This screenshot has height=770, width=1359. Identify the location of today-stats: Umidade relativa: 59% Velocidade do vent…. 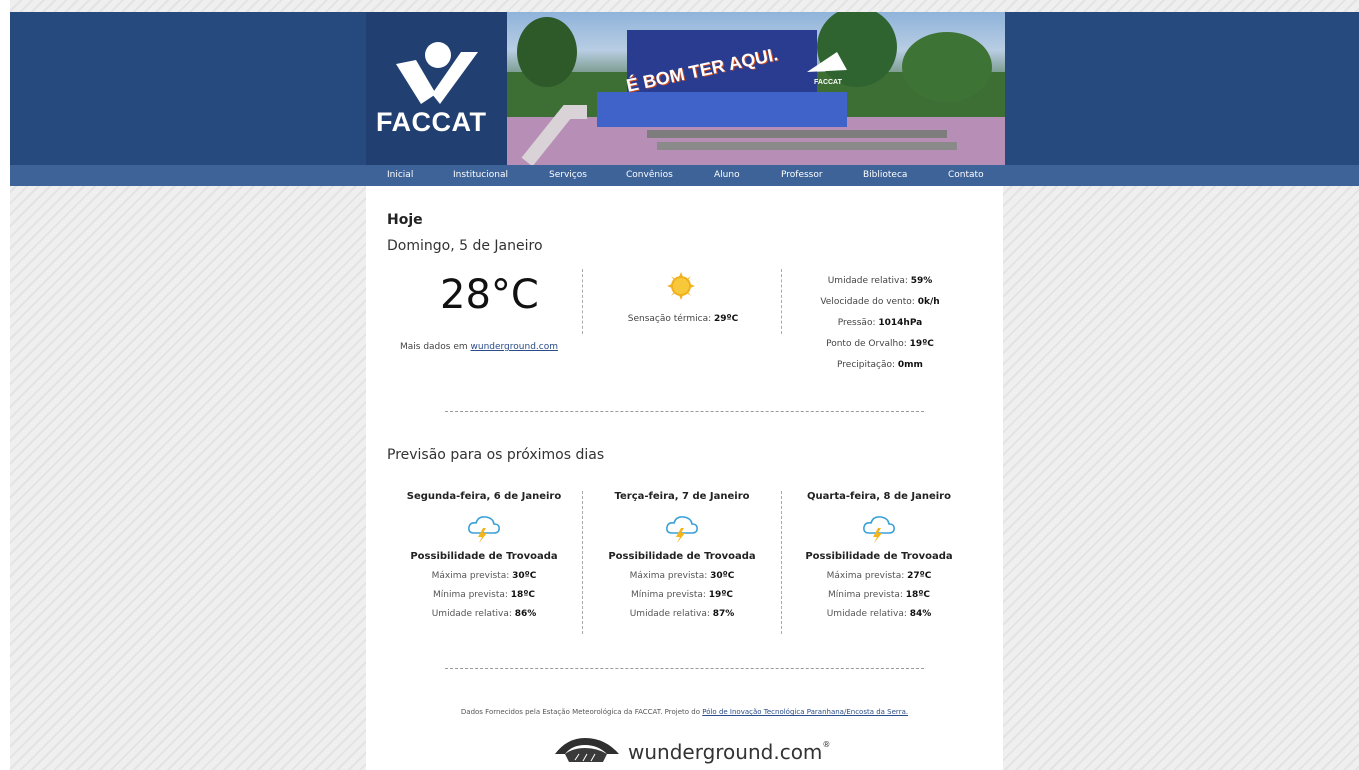
(880, 323).